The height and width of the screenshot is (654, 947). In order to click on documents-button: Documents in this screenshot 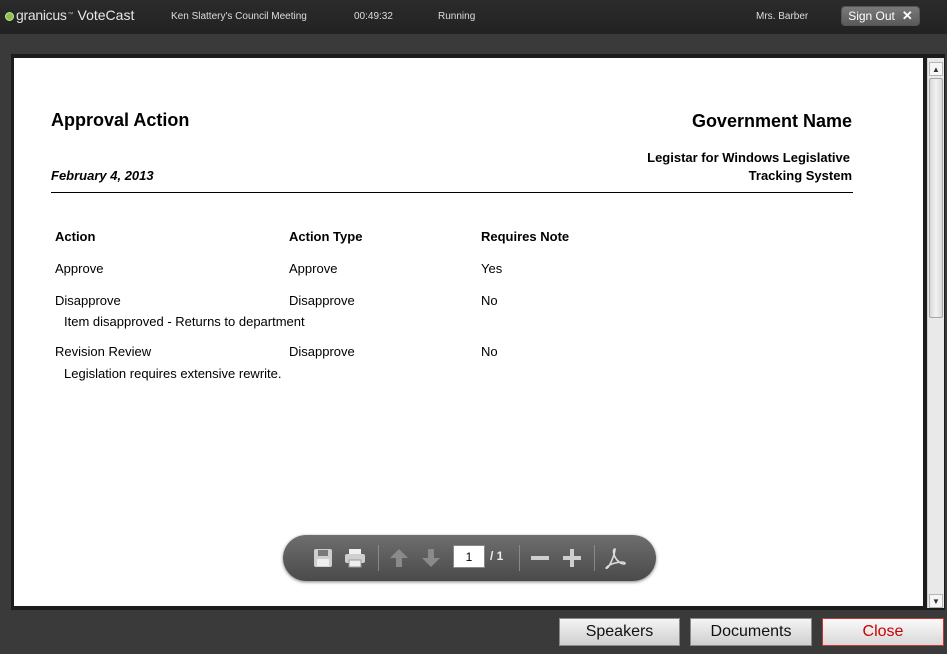, I will do `click(751, 632)`.